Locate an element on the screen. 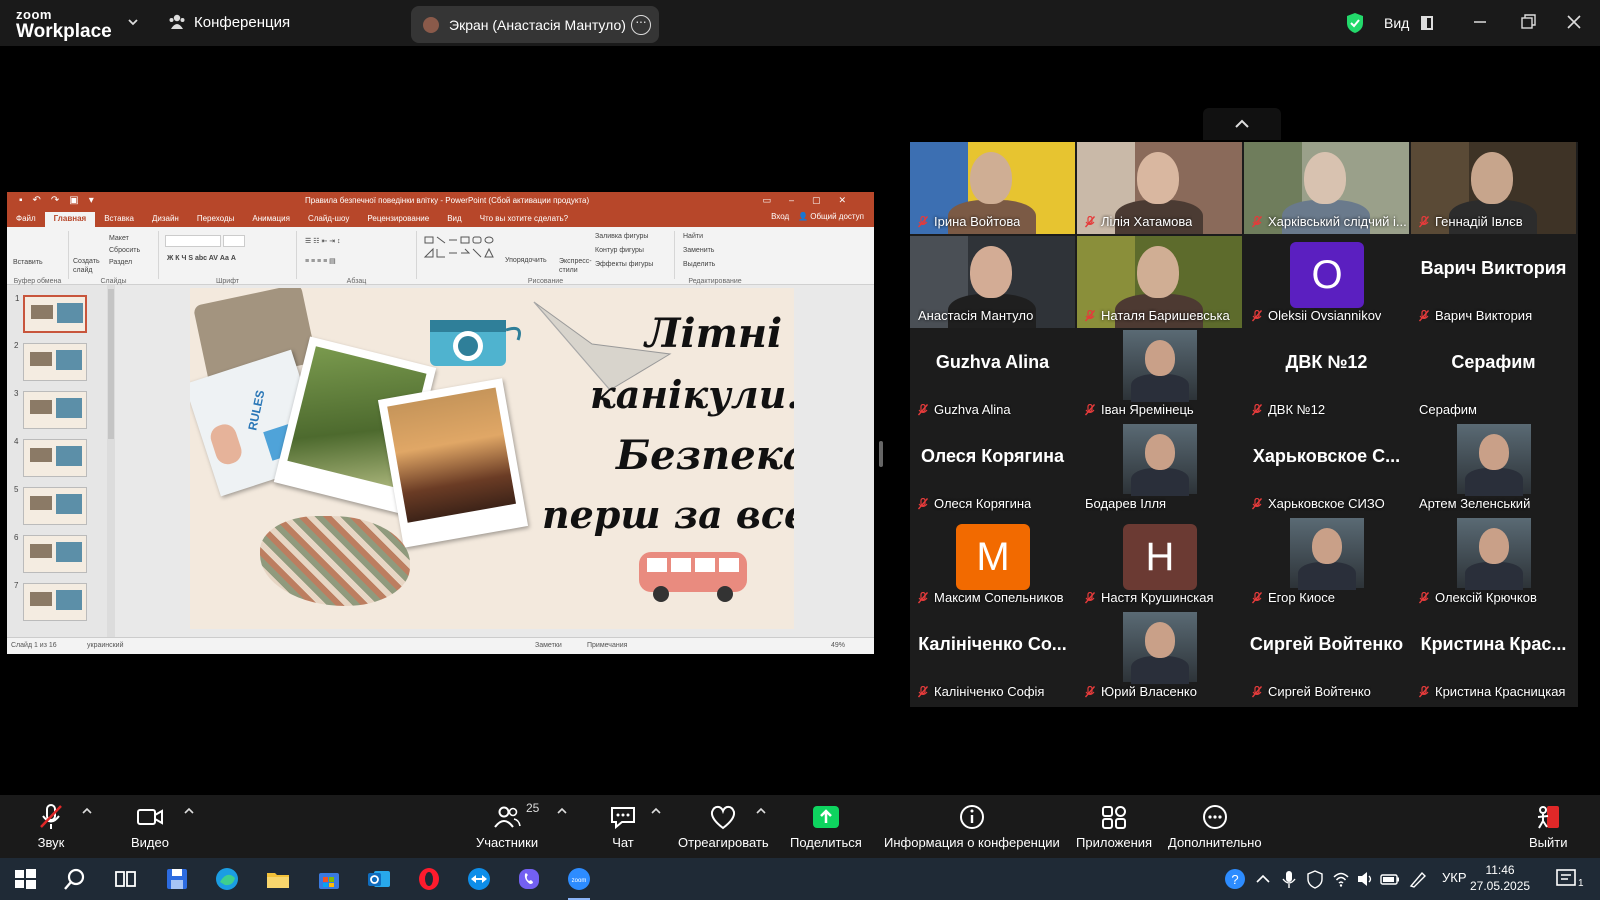 This screenshot has width=1600, height=900. tab-transitions: Переходы is located at coordinates (216, 219).